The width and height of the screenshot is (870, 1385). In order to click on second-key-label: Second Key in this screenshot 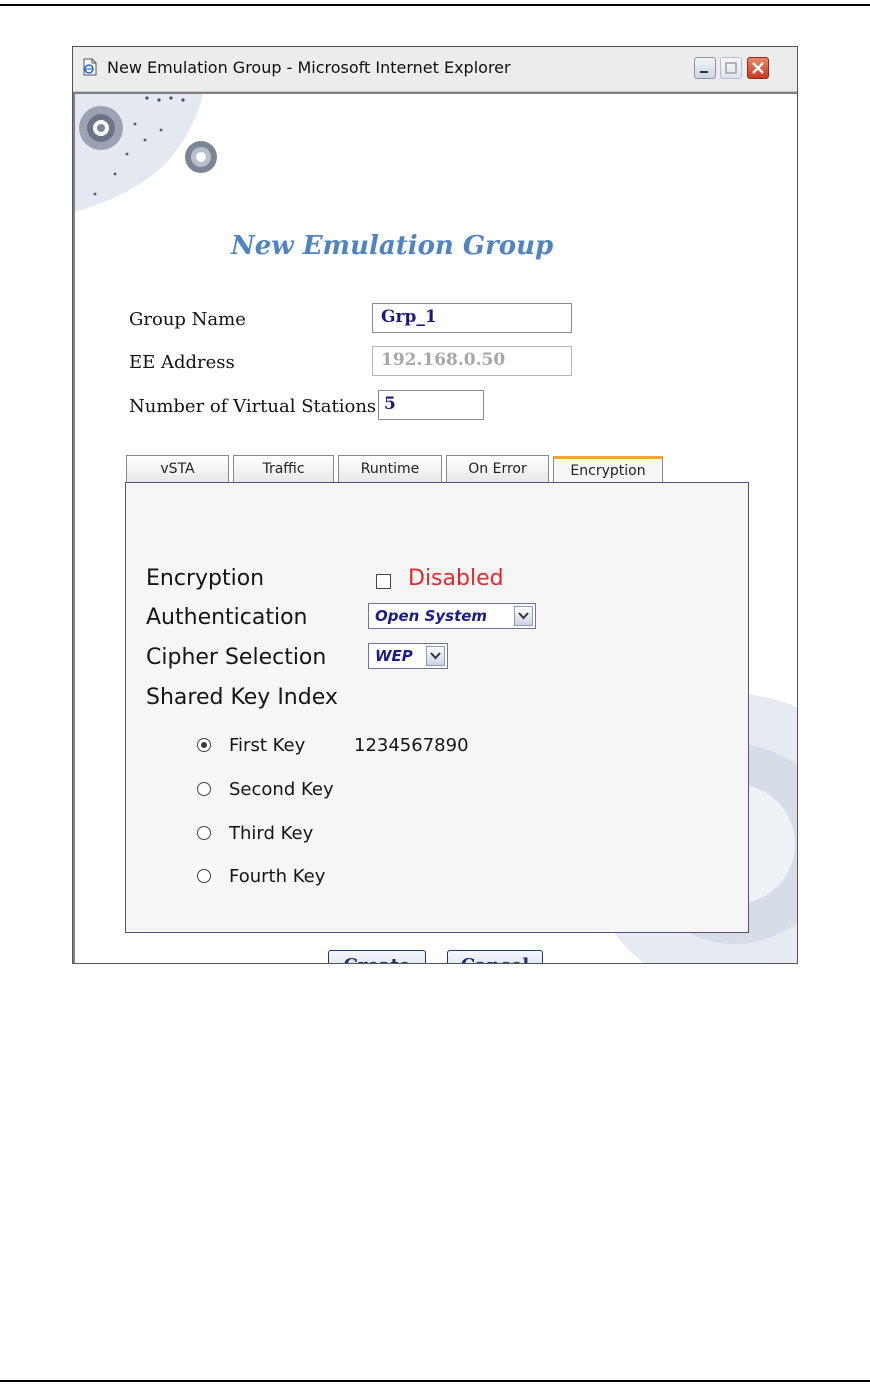, I will do `click(281, 789)`.